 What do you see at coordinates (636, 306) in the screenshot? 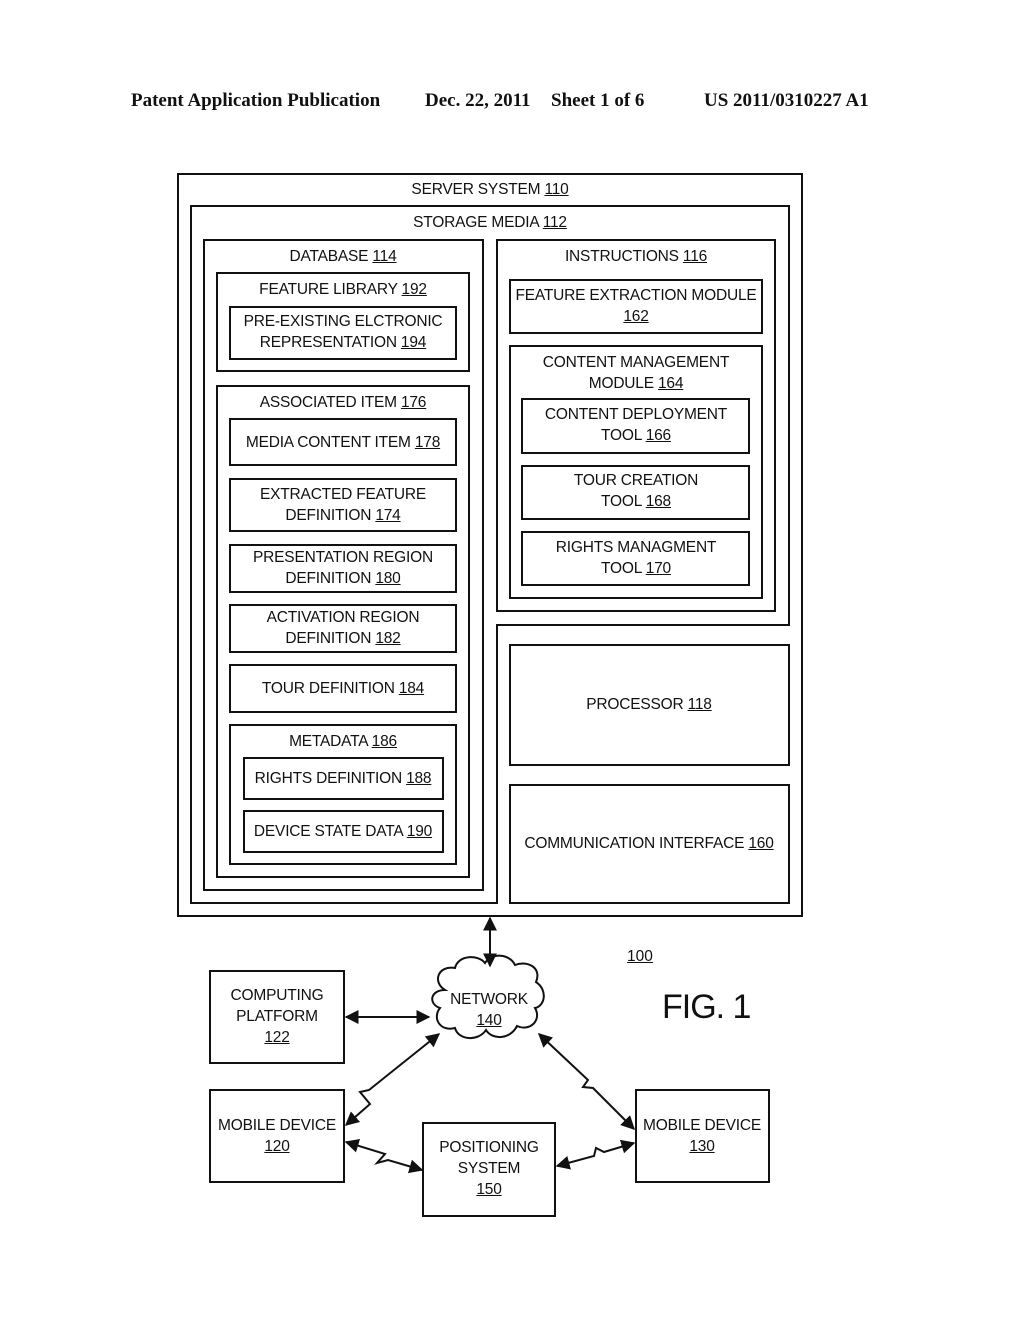
I see `feature-extraction-label: FEATURE EXTRACTION MODULE 162` at bounding box center [636, 306].